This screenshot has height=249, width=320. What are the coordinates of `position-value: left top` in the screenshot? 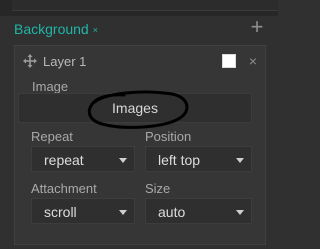 It's located at (179, 160).